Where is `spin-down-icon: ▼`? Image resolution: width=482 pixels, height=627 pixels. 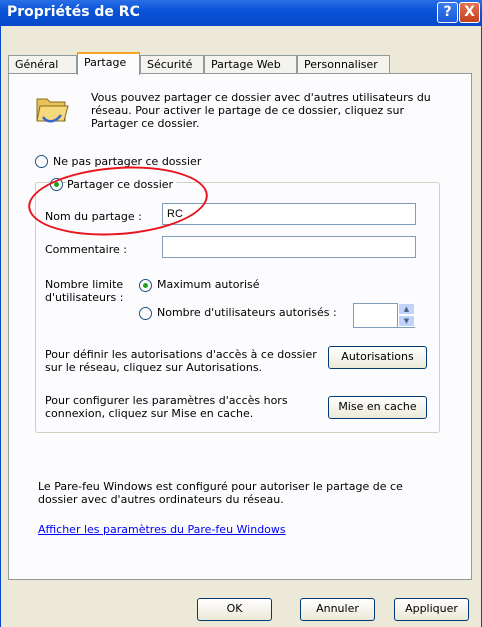
spin-down-icon: ▼ is located at coordinates (406, 321).